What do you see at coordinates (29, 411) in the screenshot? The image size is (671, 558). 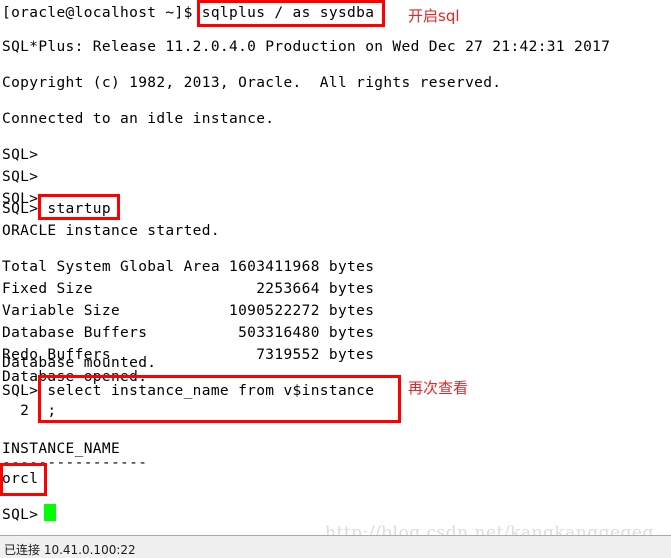 I see `terminal-line: 2 ;` at bounding box center [29, 411].